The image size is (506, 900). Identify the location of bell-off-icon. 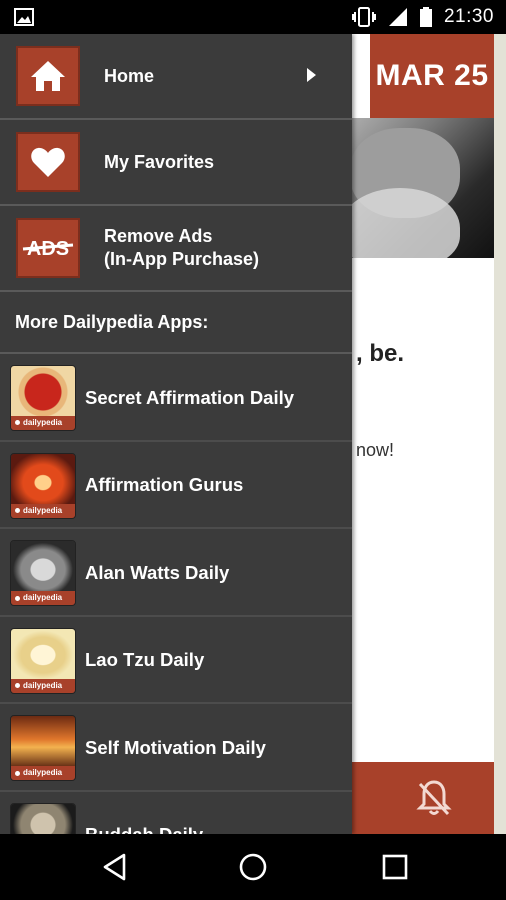
(434, 798).